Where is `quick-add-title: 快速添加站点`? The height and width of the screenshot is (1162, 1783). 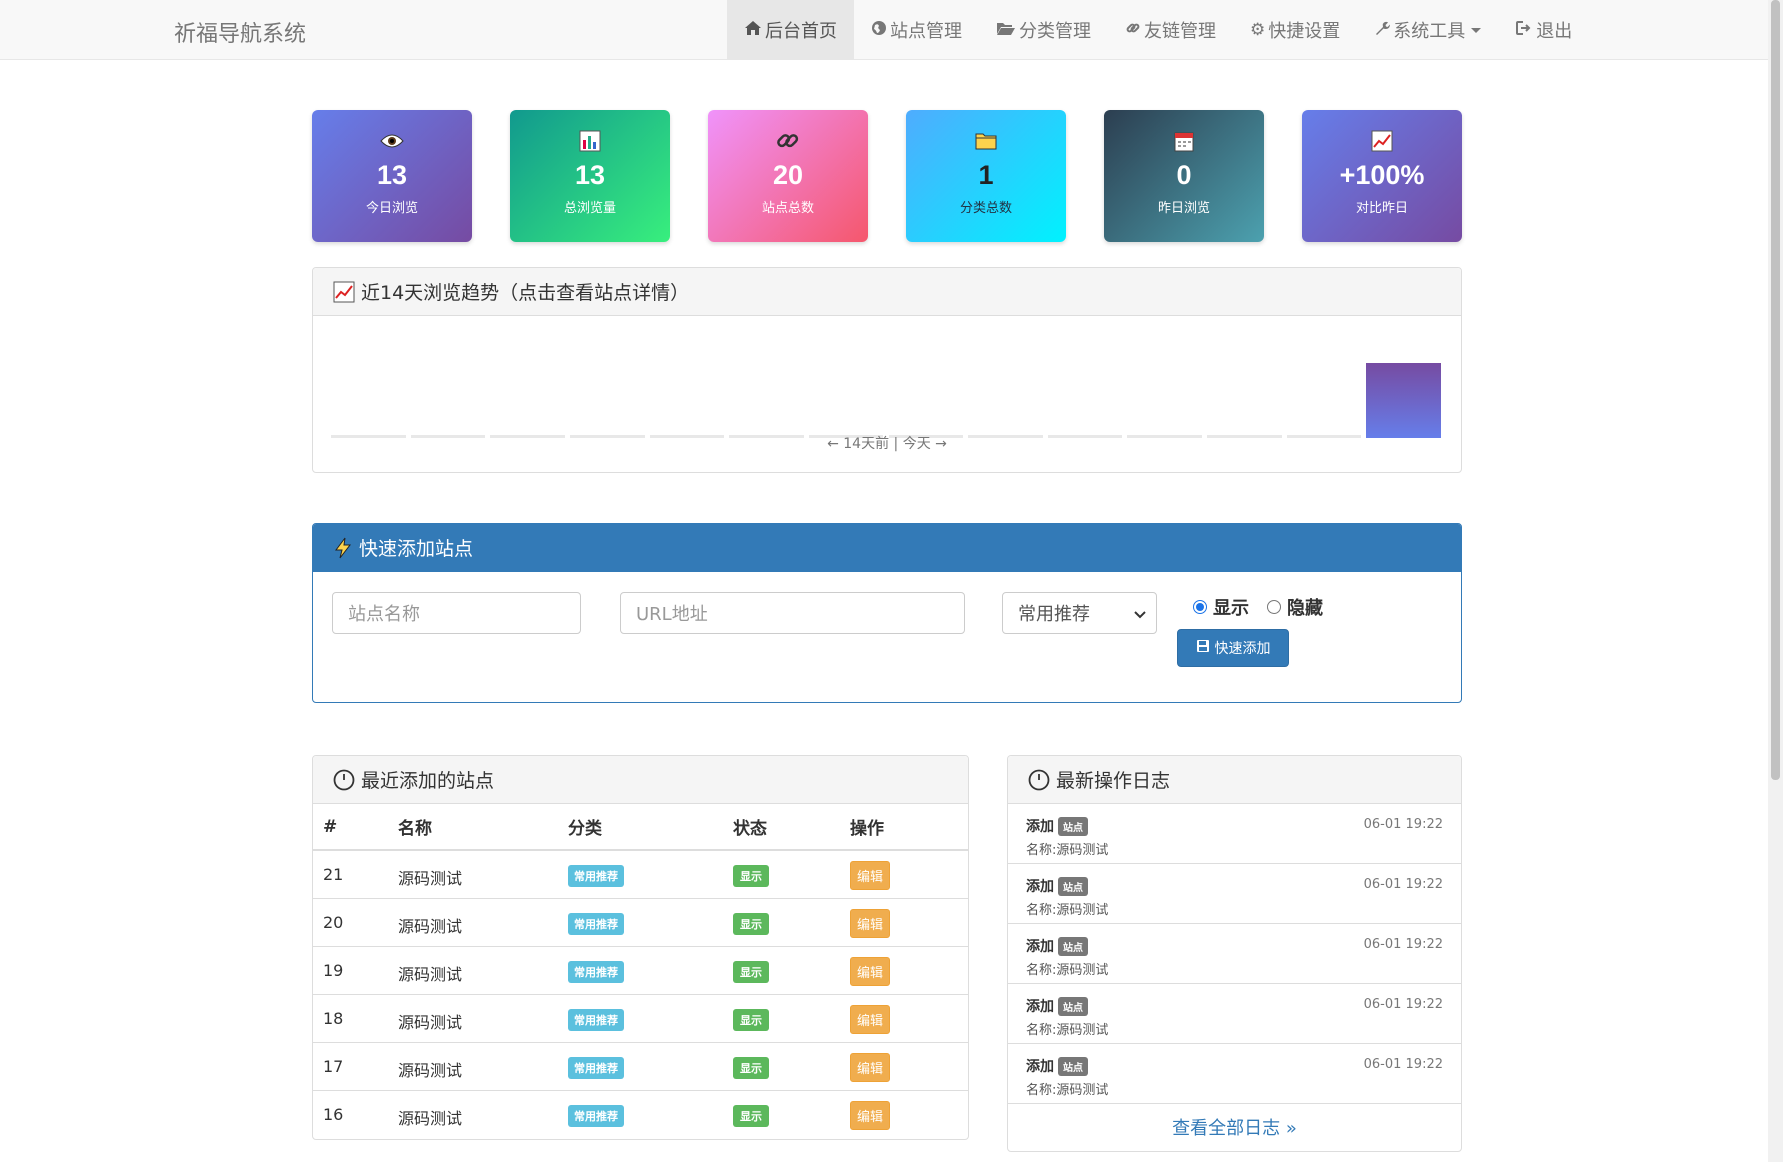 quick-add-title: 快速添加站点 is located at coordinates (416, 549).